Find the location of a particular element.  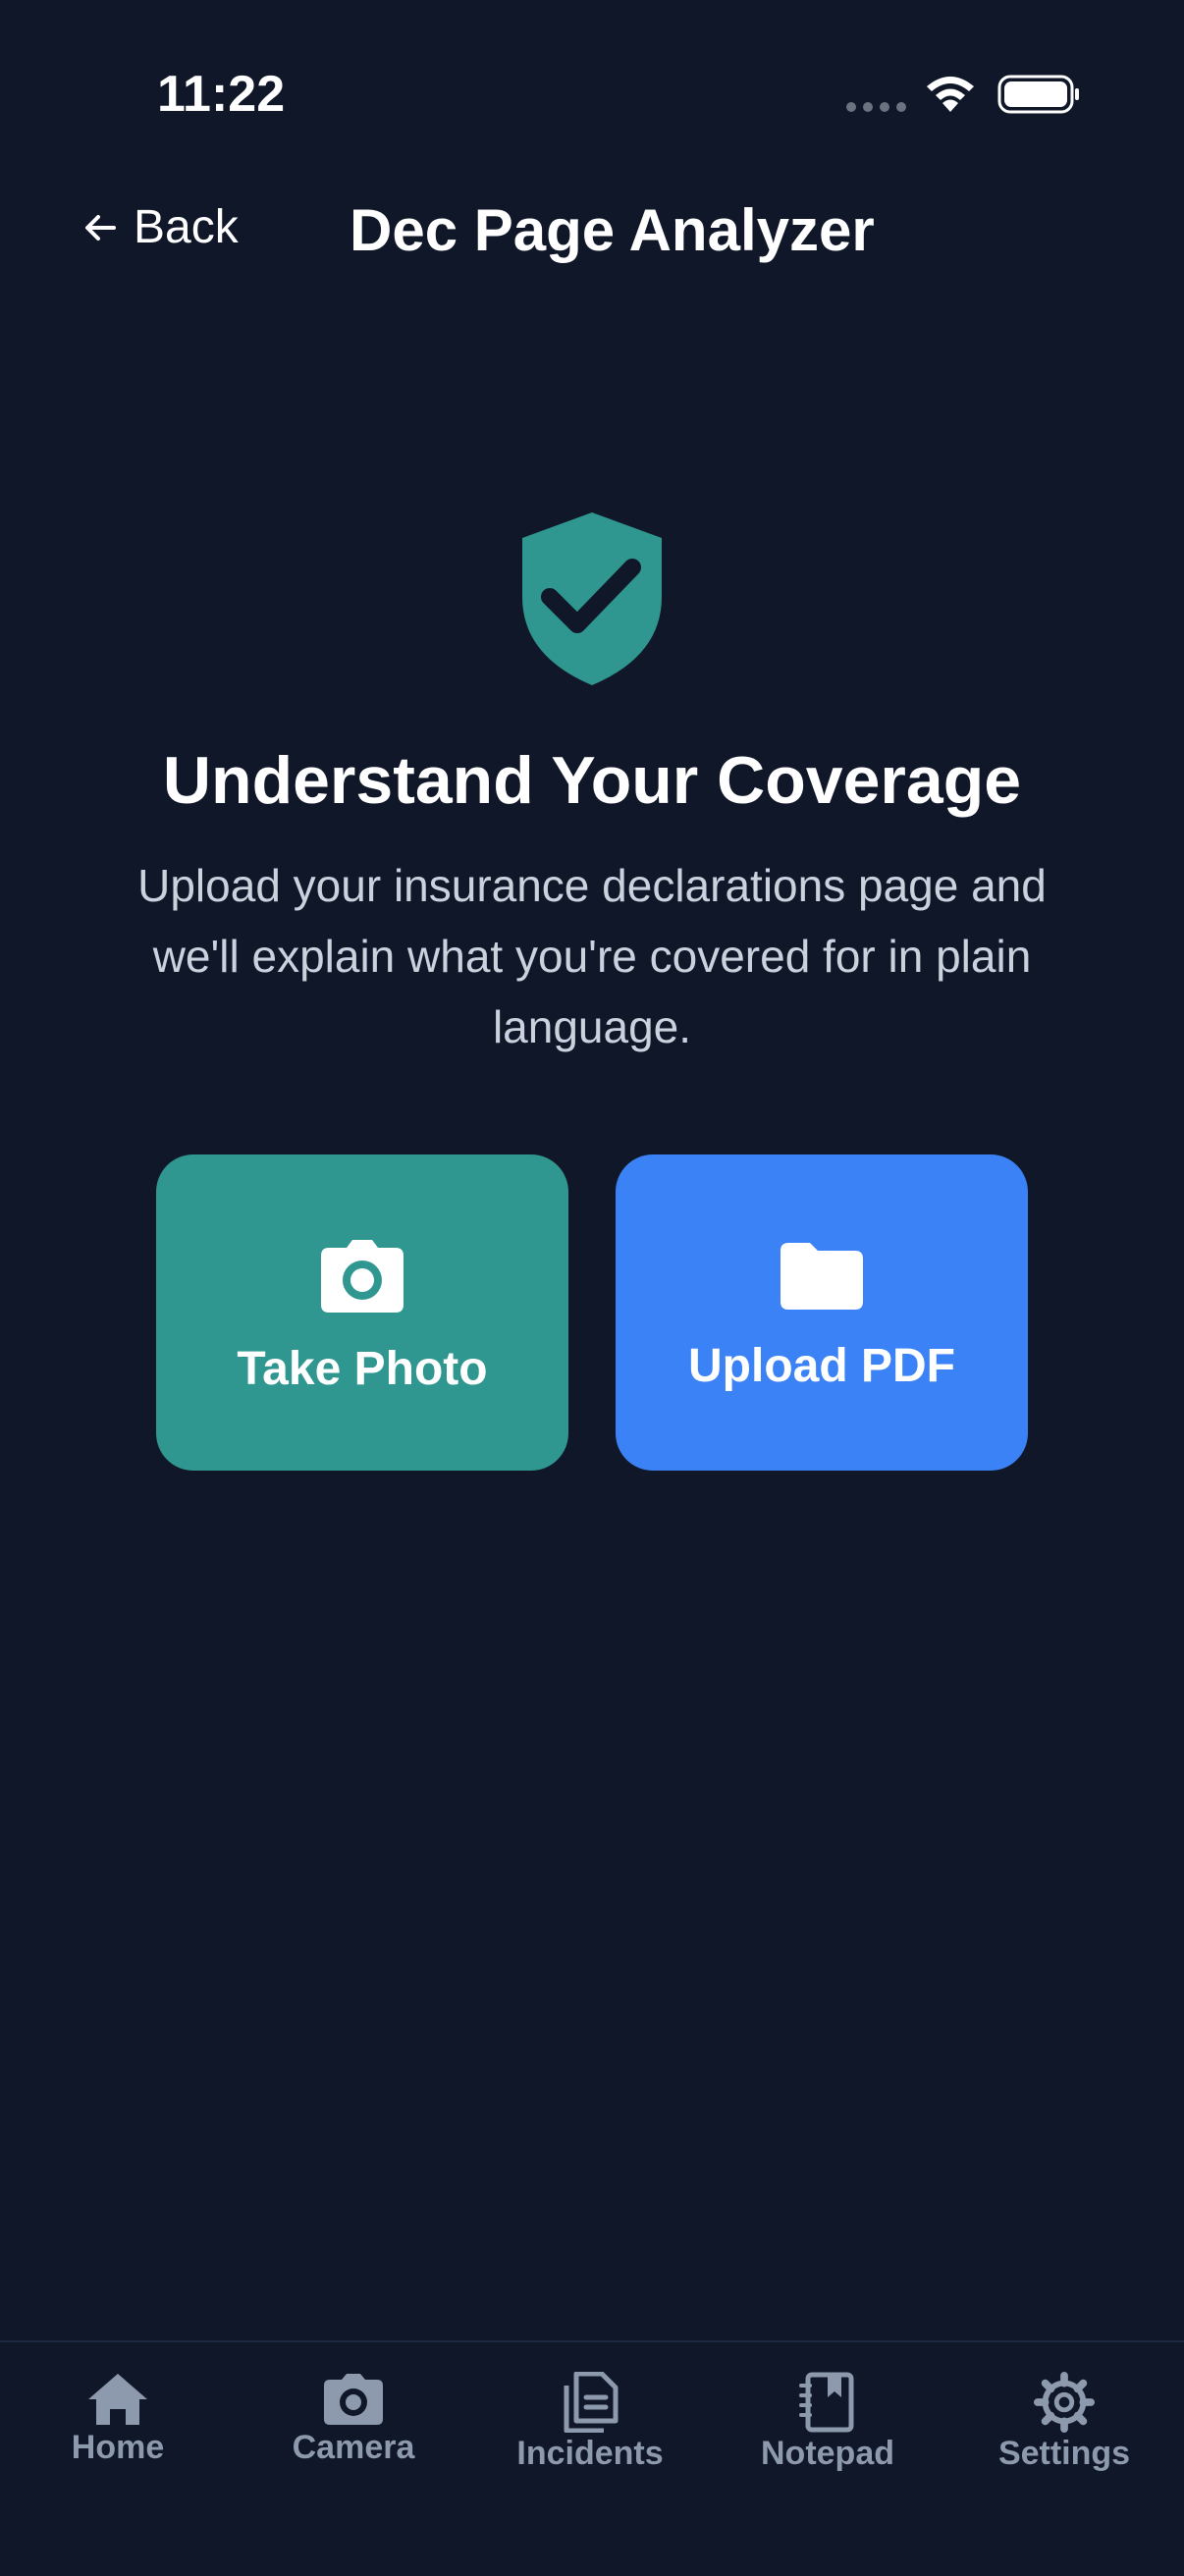

back-label: Back is located at coordinates (187, 227).